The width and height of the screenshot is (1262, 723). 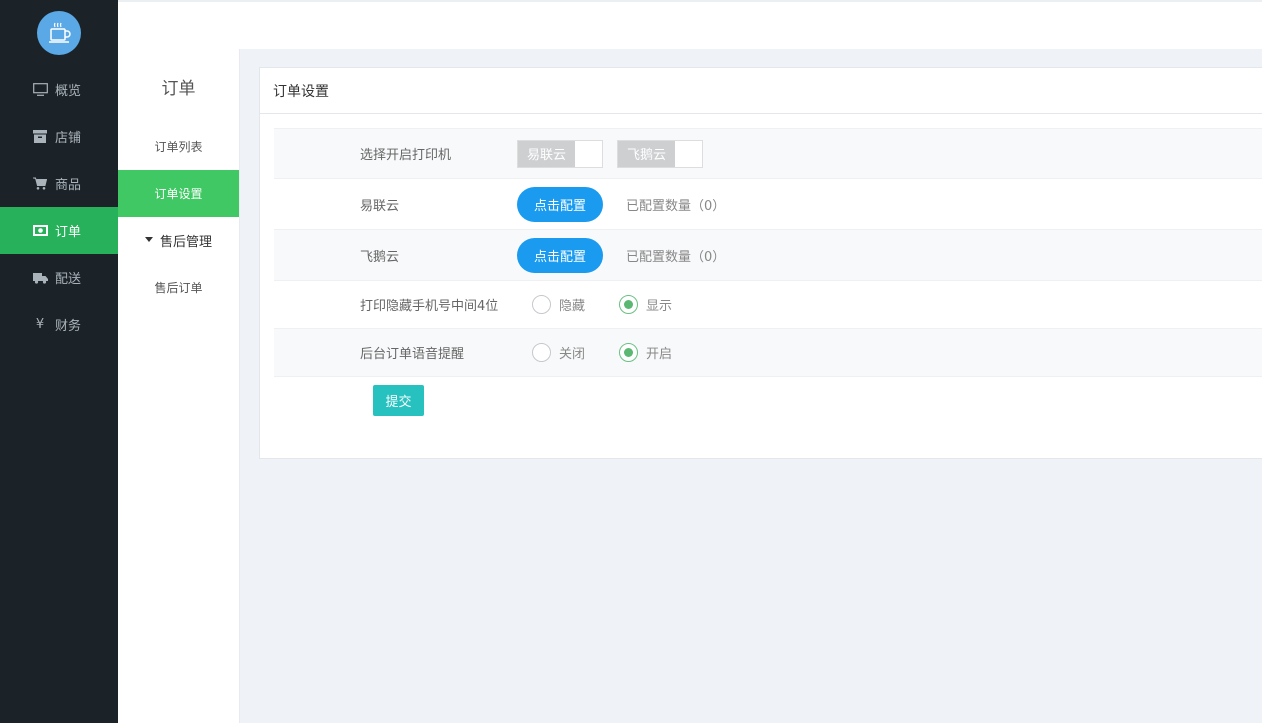 What do you see at coordinates (560, 255) in the screenshot?
I see `feieyun-config-button: 点击配置` at bounding box center [560, 255].